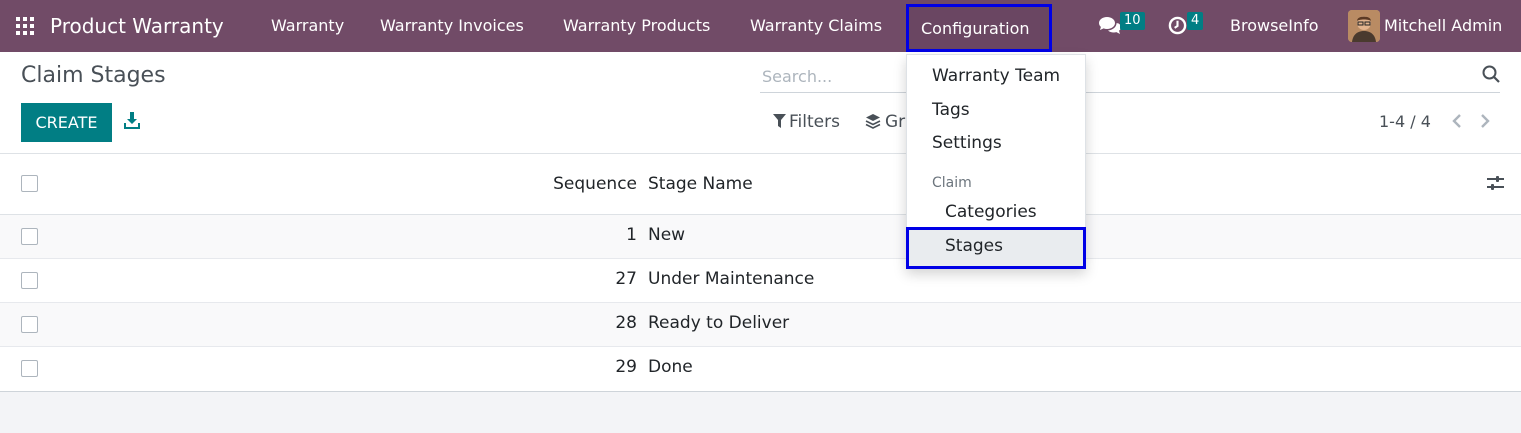  What do you see at coordinates (636, 26) in the screenshot?
I see `menu-warranty-products: Warranty Products` at bounding box center [636, 26].